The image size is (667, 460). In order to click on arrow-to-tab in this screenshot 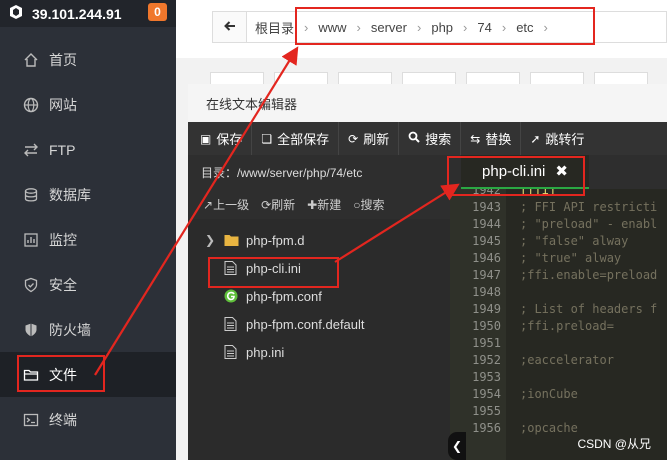, I will do `click(397, 223)`.